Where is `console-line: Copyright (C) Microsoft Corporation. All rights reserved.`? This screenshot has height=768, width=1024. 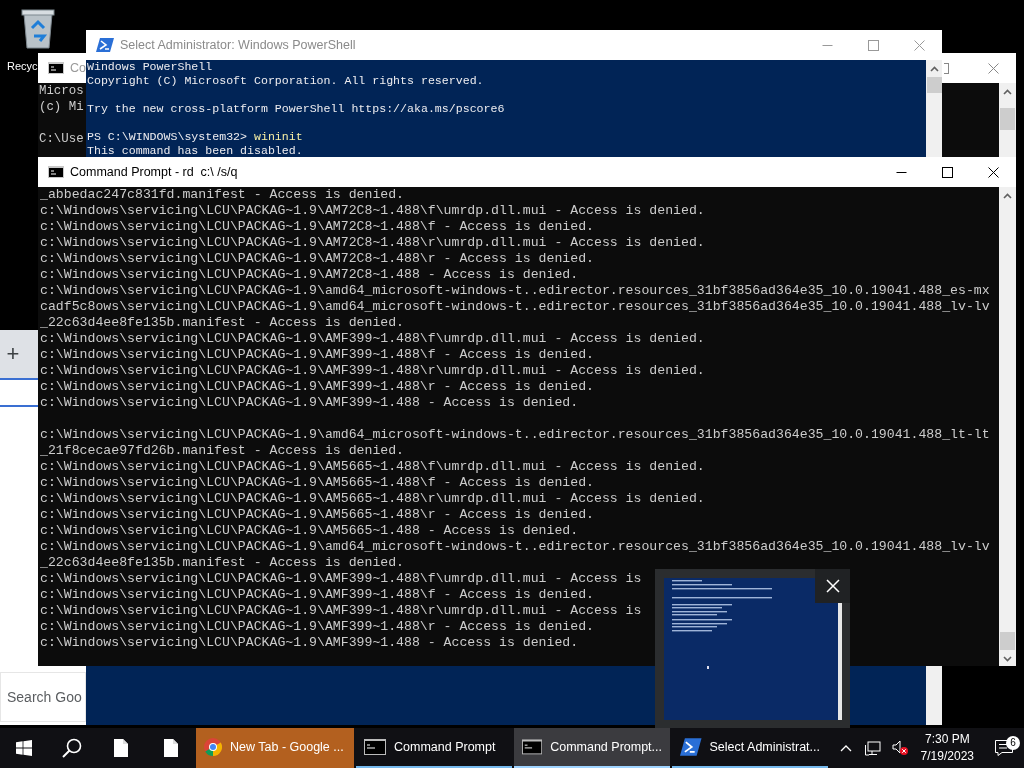 console-line: Copyright (C) Microsoft Corporation. All rights reserved. is located at coordinates (285, 81).